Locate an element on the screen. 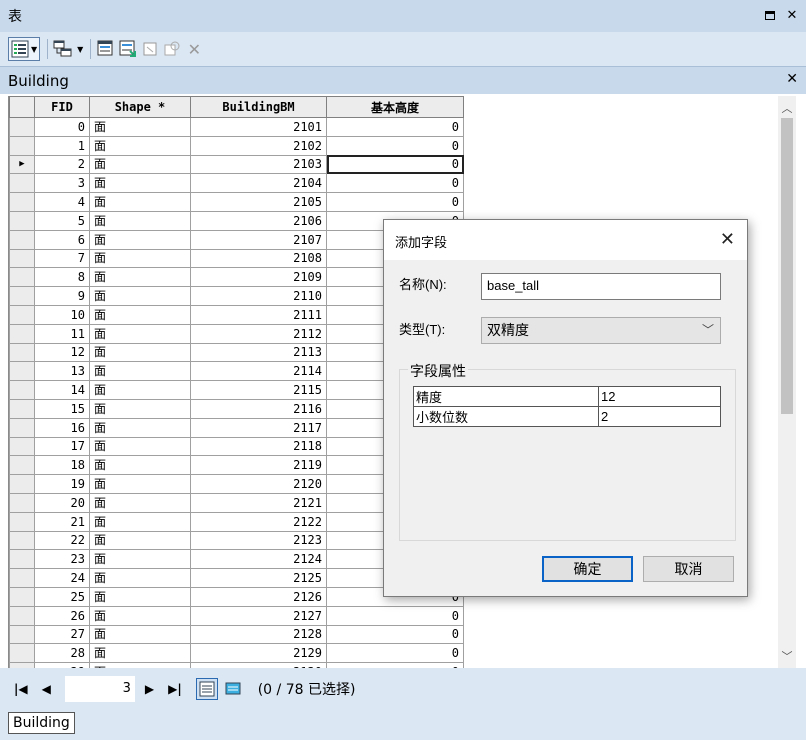  restore-button is located at coordinates (770, 15).